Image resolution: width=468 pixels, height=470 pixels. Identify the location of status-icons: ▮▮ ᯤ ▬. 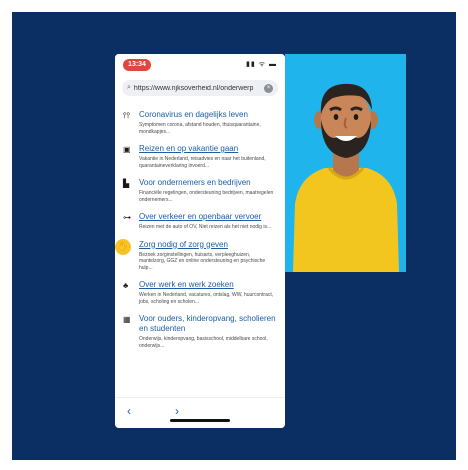
(261, 64).